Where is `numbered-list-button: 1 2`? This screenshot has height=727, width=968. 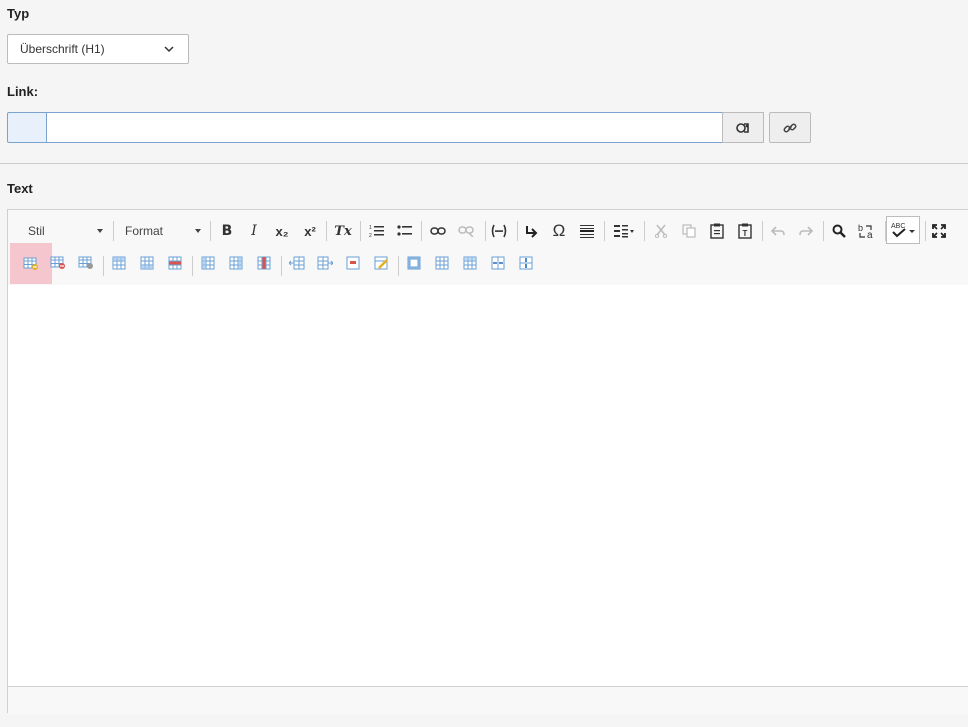
numbered-list-button: 1 2 is located at coordinates (377, 231).